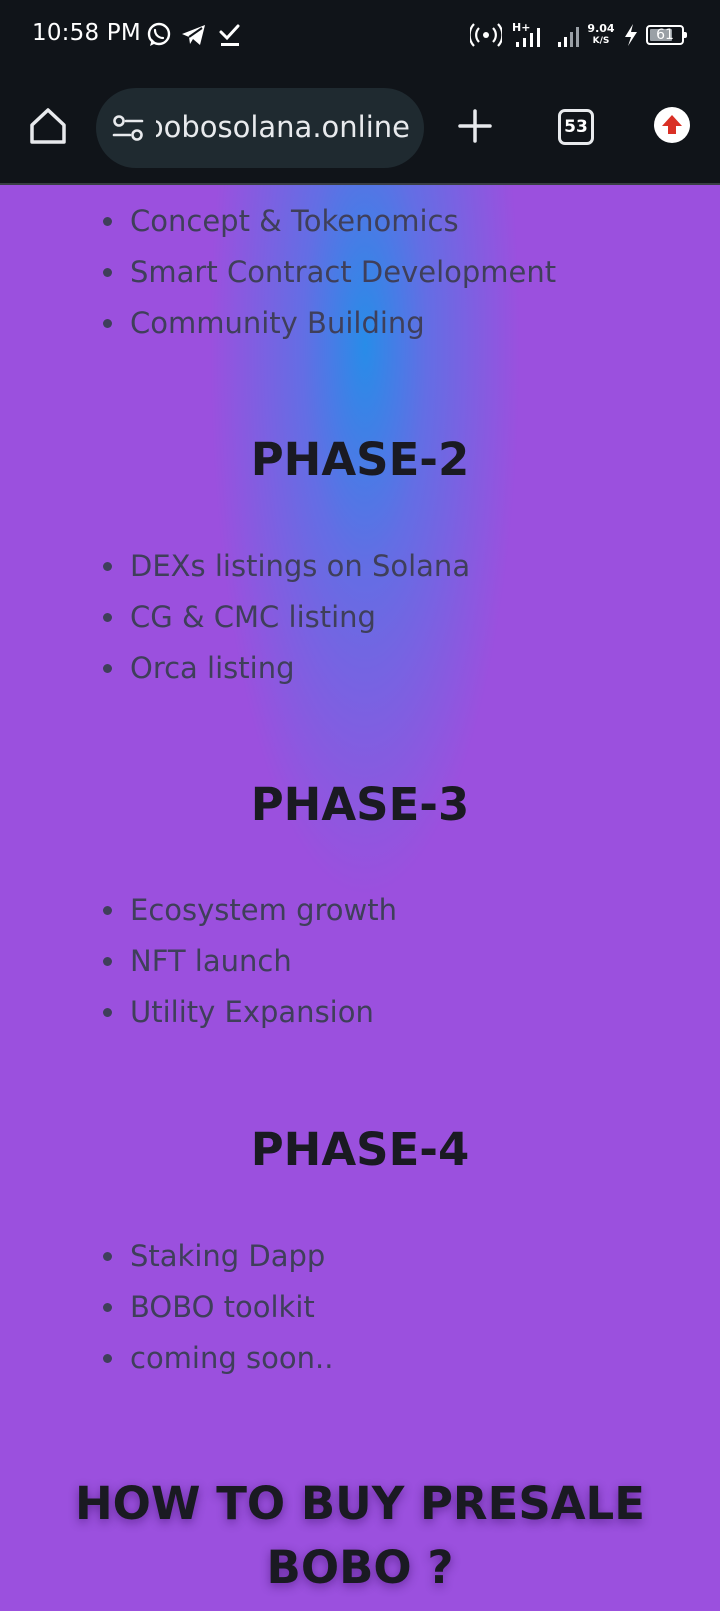  Describe the element at coordinates (631, 35) in the screenshot. I see `charging-bolt-icon` at that location.